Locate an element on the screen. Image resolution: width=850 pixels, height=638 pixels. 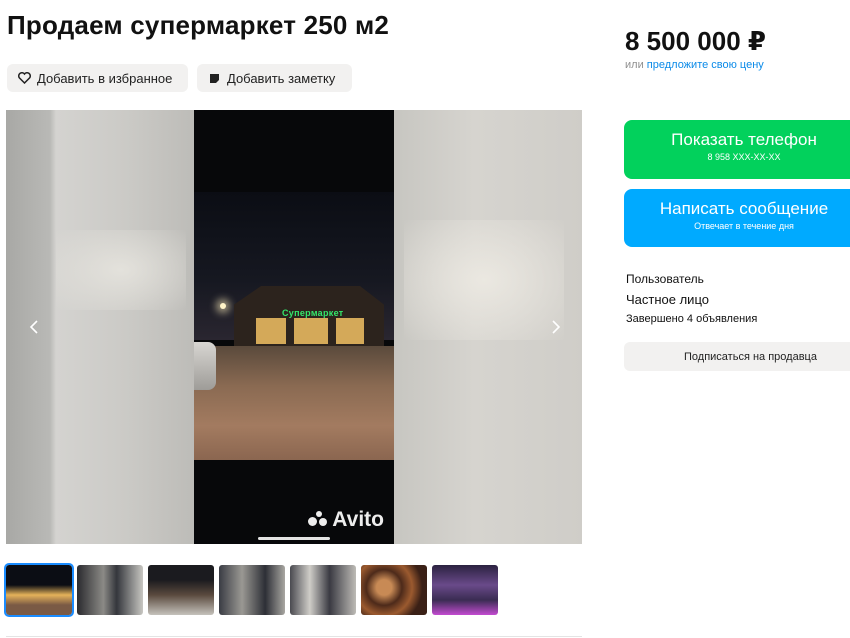
offer-prefix: или is located at coordinates (634, 65).